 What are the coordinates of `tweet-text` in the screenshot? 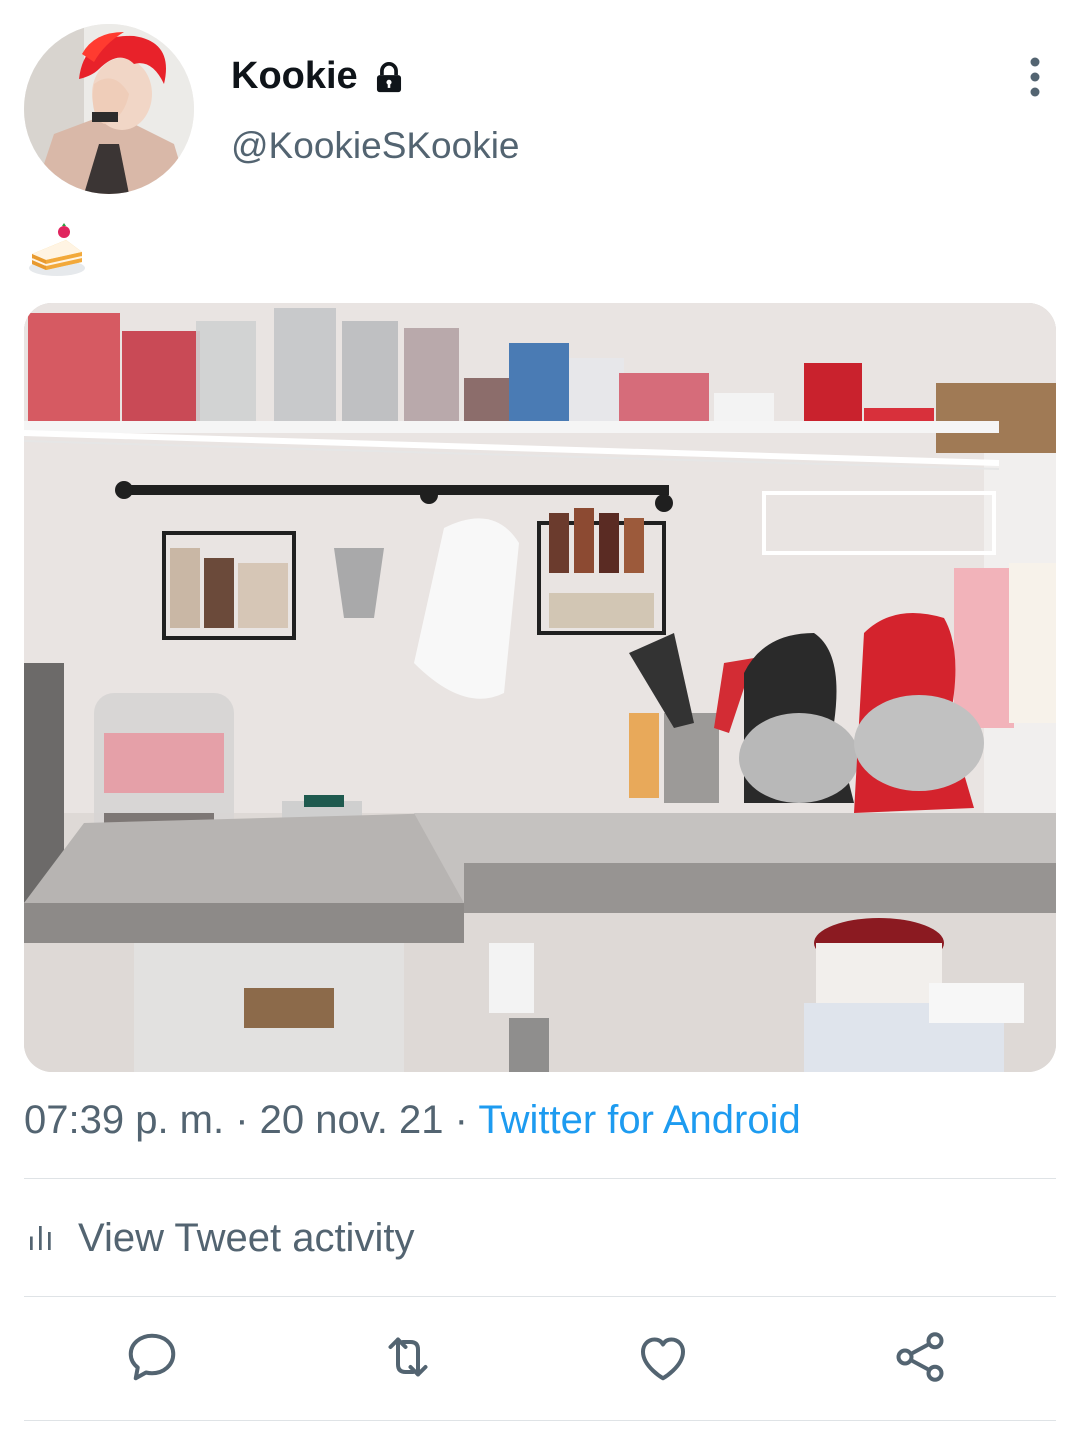 It's located at (57, 249).